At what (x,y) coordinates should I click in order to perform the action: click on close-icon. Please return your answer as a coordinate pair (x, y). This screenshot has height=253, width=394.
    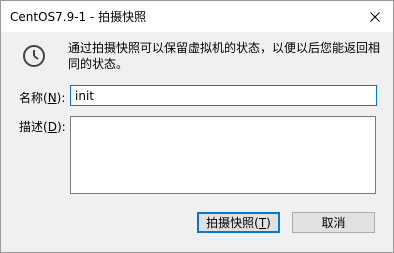
    Looking at the image, I should click on (375, 16).